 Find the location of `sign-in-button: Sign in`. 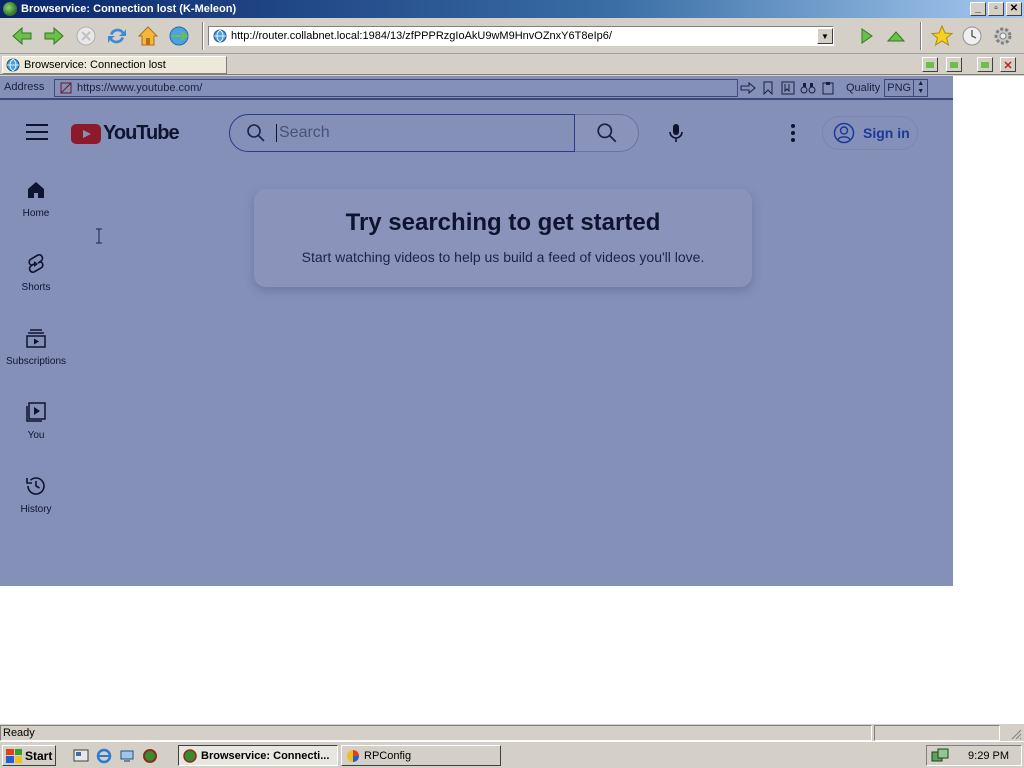

sign-in-button: Sign in is located at coordinates (870, 133).